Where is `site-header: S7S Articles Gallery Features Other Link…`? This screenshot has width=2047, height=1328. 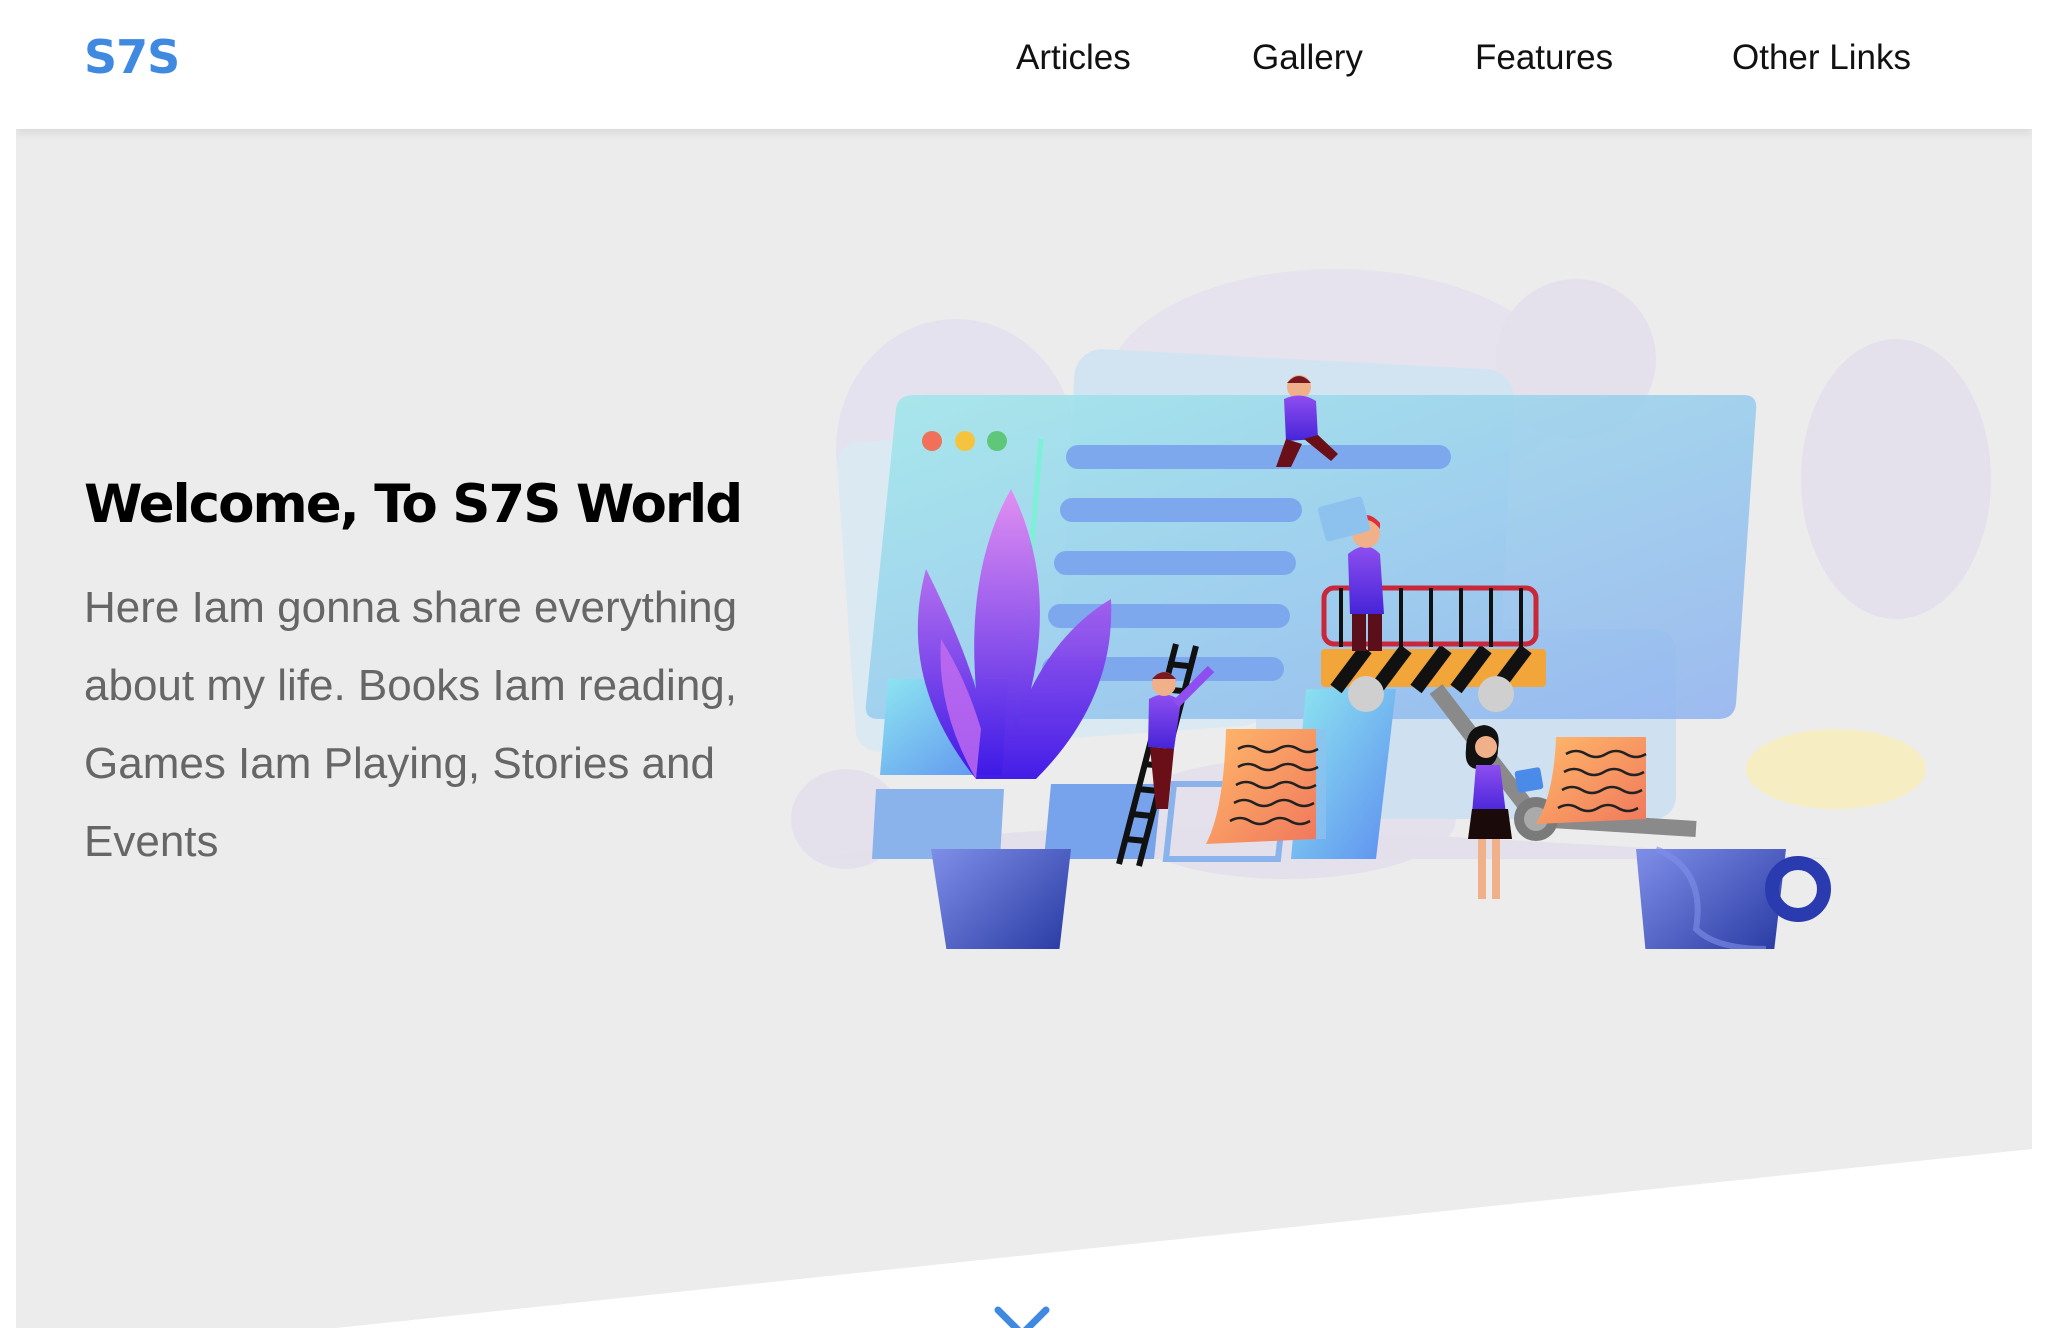
site-header: S7S Articles Gallery Features Other Link… is located at coordinates (1024, 64).